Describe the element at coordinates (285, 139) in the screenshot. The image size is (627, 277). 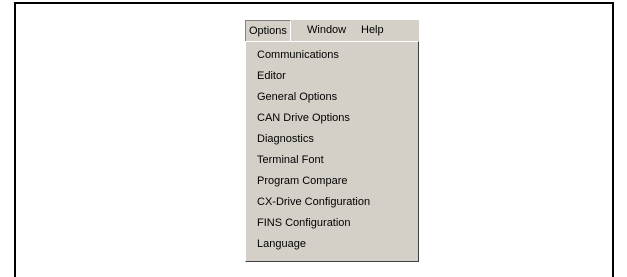
I see `menu-item-diagnostics: Diagnostics` at that location.